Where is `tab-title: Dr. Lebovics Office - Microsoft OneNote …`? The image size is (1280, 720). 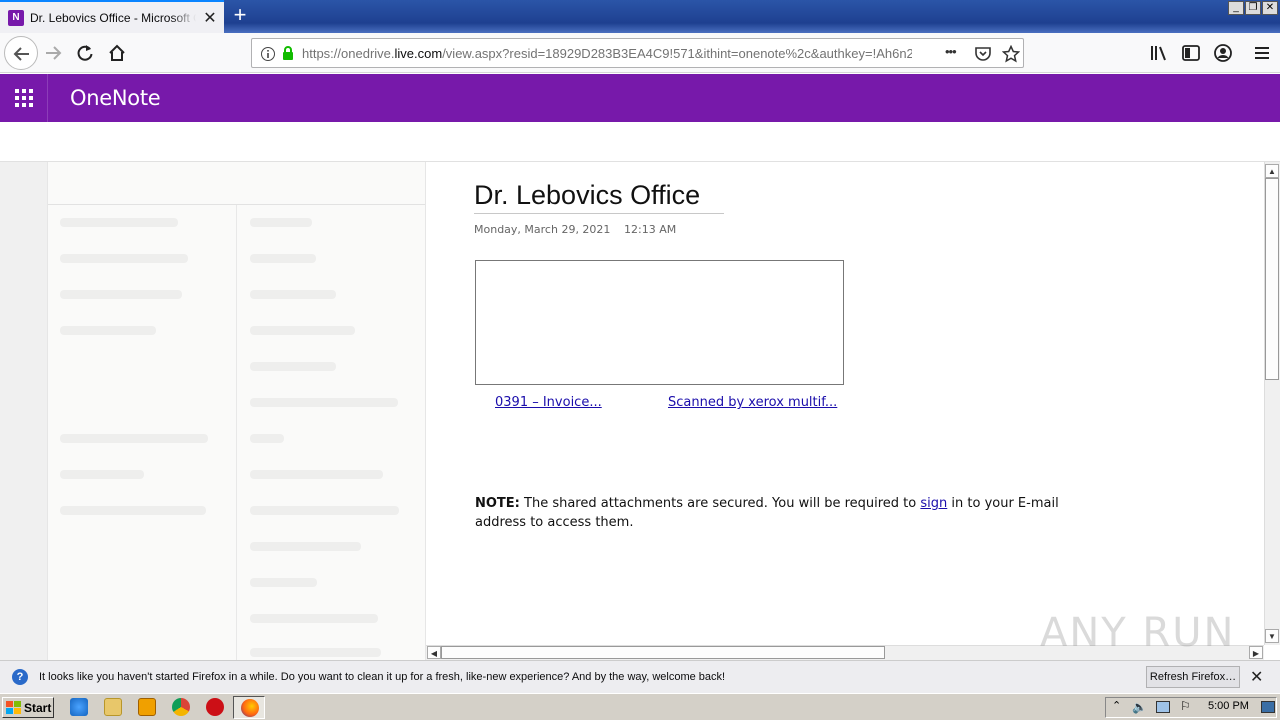
tab-title: Dr. Lebovics Office - Microsoft OneNote … is located at coordinates (113, 17).